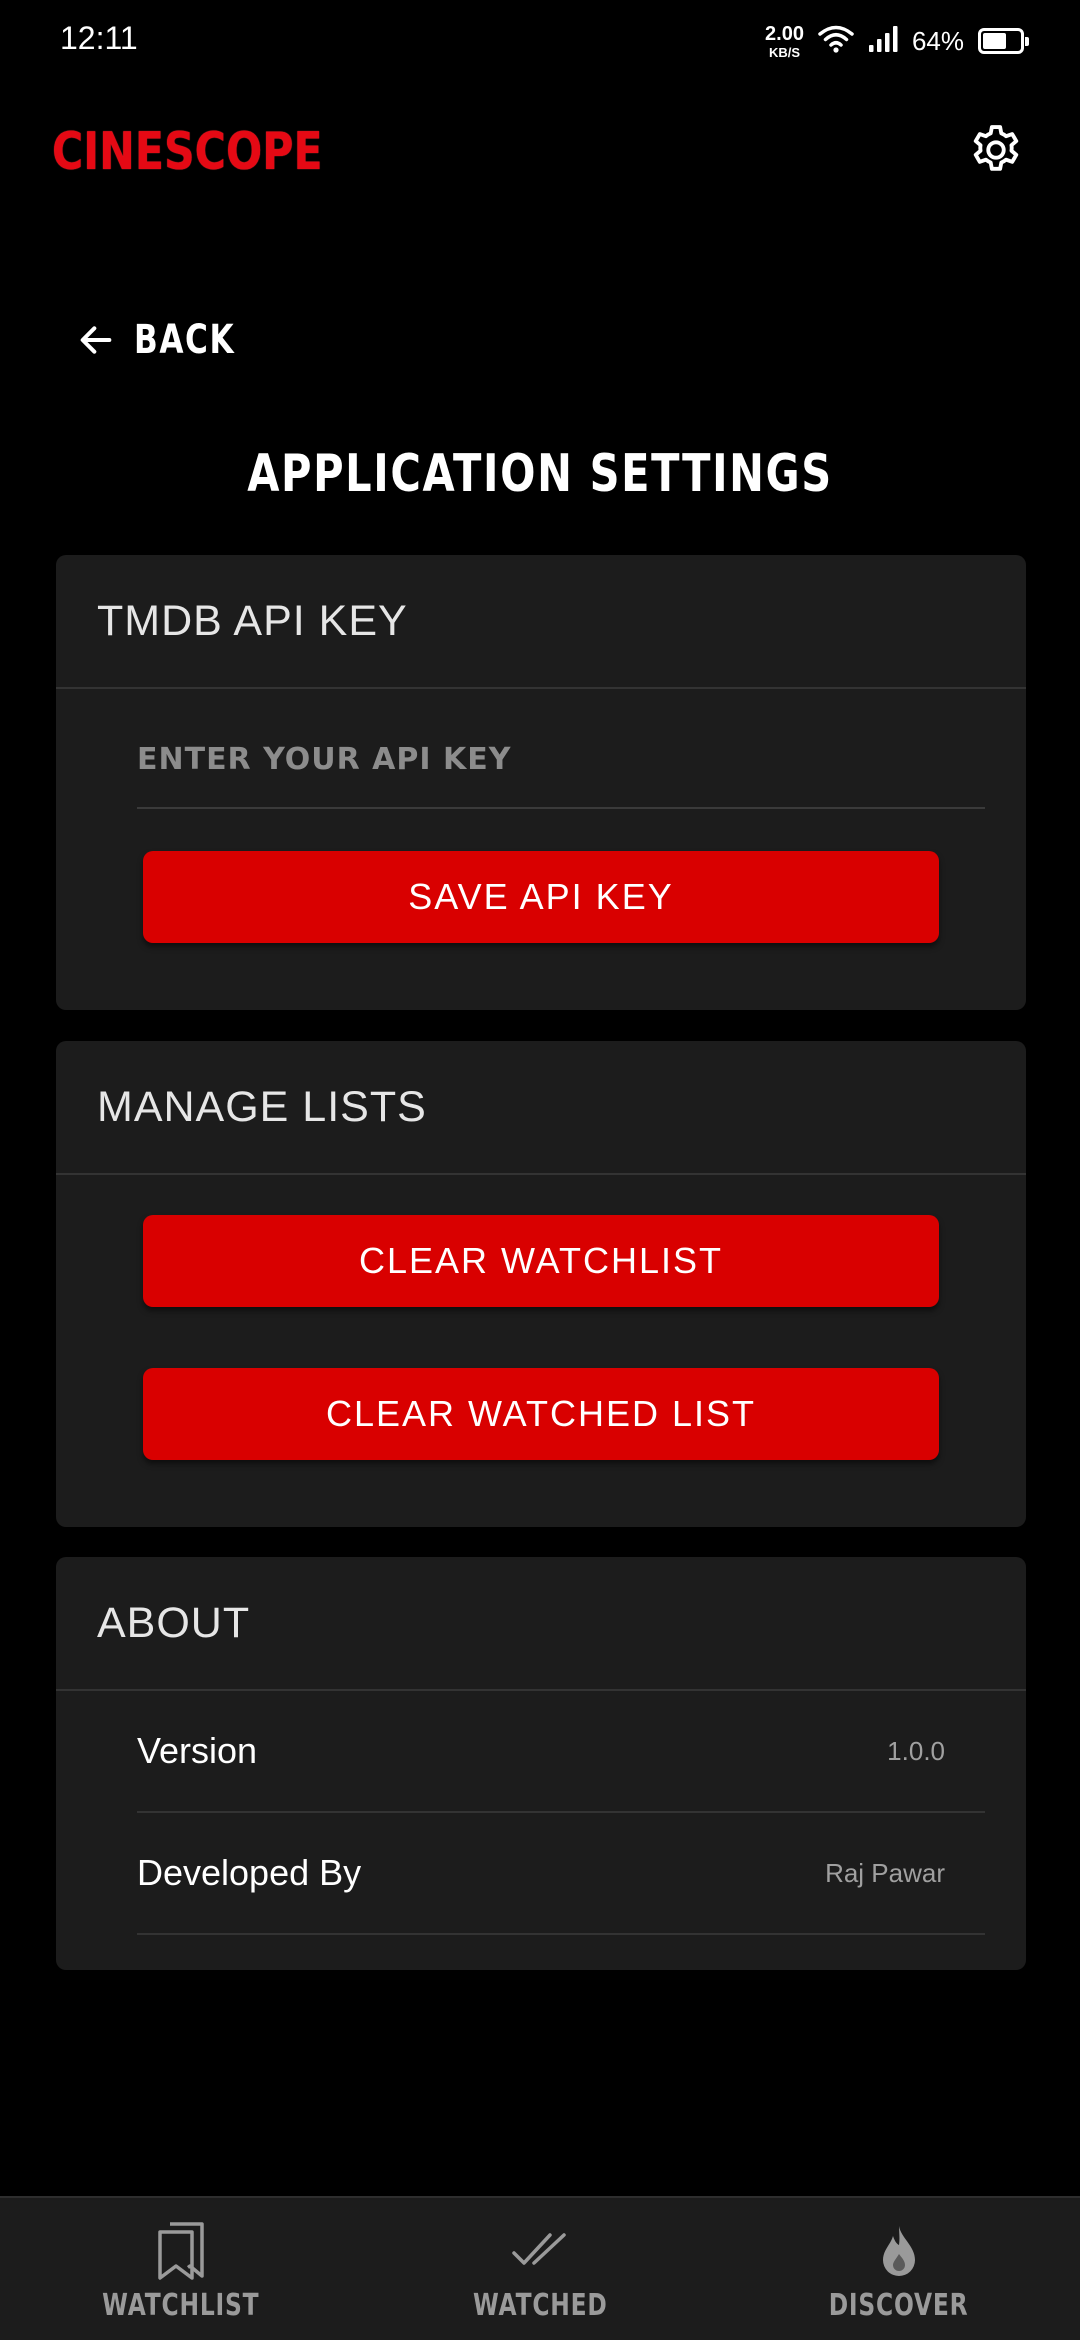  What do you see at coordinates (197, 1750) in the screenshot?
I see `version-label: Version` at bounding box center [197, 1750].